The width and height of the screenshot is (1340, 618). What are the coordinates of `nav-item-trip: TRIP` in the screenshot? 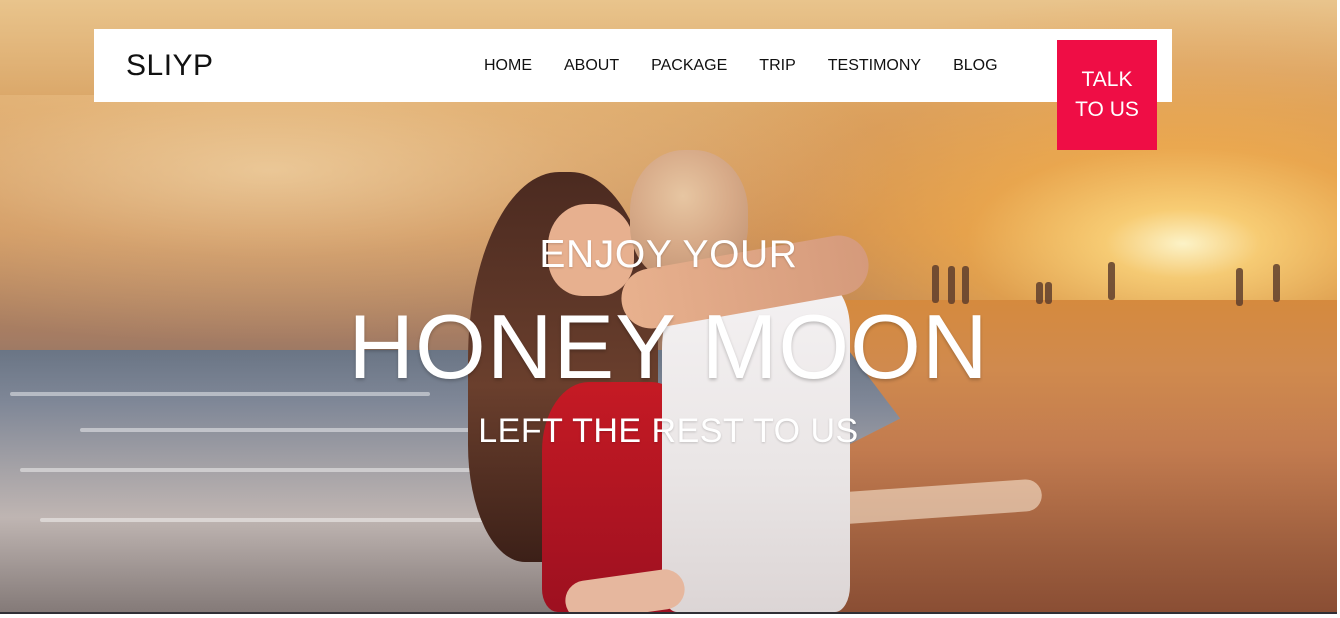 It's located at (777, 66).